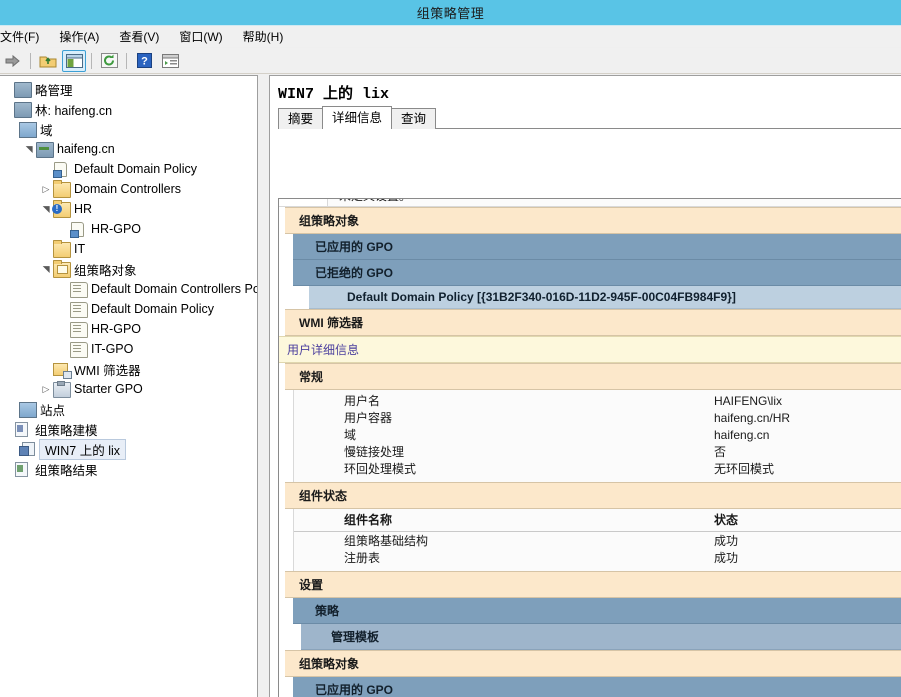 The height and width of the screenshot is (697, 901). Describe the element at coordinates (79, 36) in the screenshot. I see `menu-action: 操作(A)` at that location.